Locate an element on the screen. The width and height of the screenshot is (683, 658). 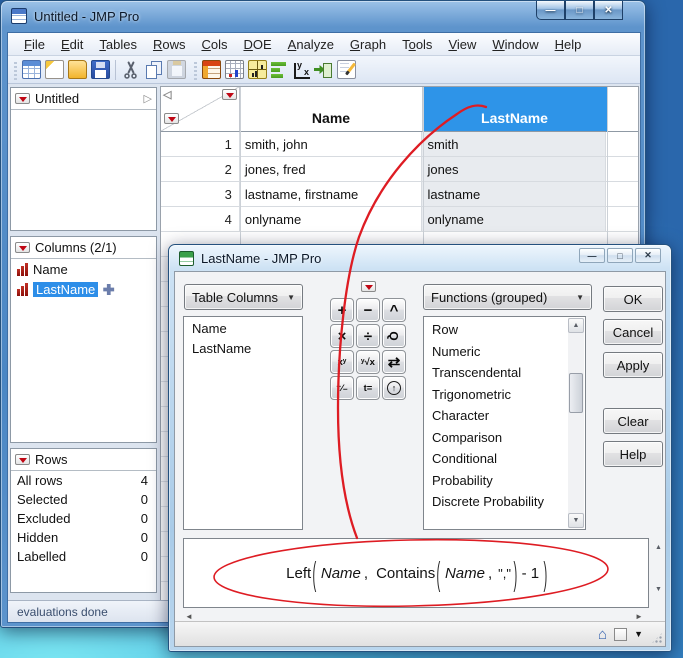
menu-tools: Tools is located at coordinates (417, 44).